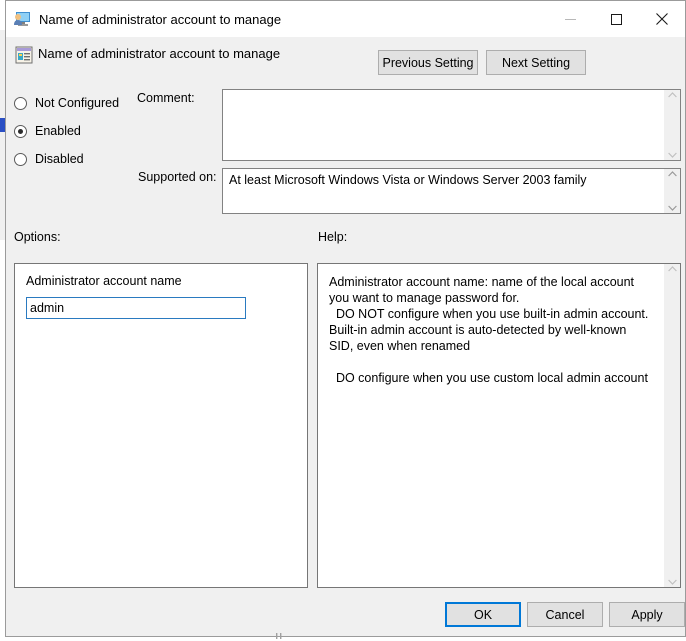 This screenshot has width=686, height=641. I want to click on comment-scrollbar, so click(672, 125).